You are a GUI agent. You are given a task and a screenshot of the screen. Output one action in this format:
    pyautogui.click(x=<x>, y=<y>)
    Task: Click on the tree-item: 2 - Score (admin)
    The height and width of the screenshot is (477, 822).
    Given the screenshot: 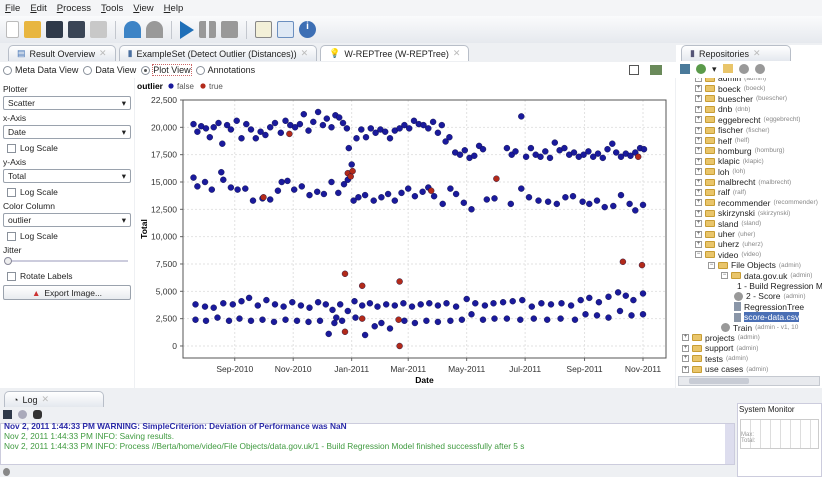 What is the action you would take?
    pyautogui.click(x=749, y=296)
    